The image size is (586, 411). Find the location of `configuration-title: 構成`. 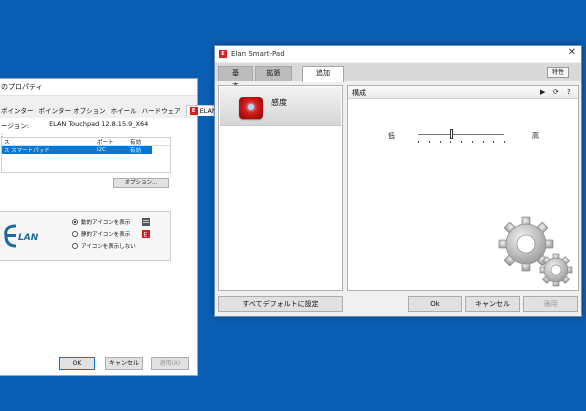

configuration-title: 構成 is located at coordinates (359, 93).